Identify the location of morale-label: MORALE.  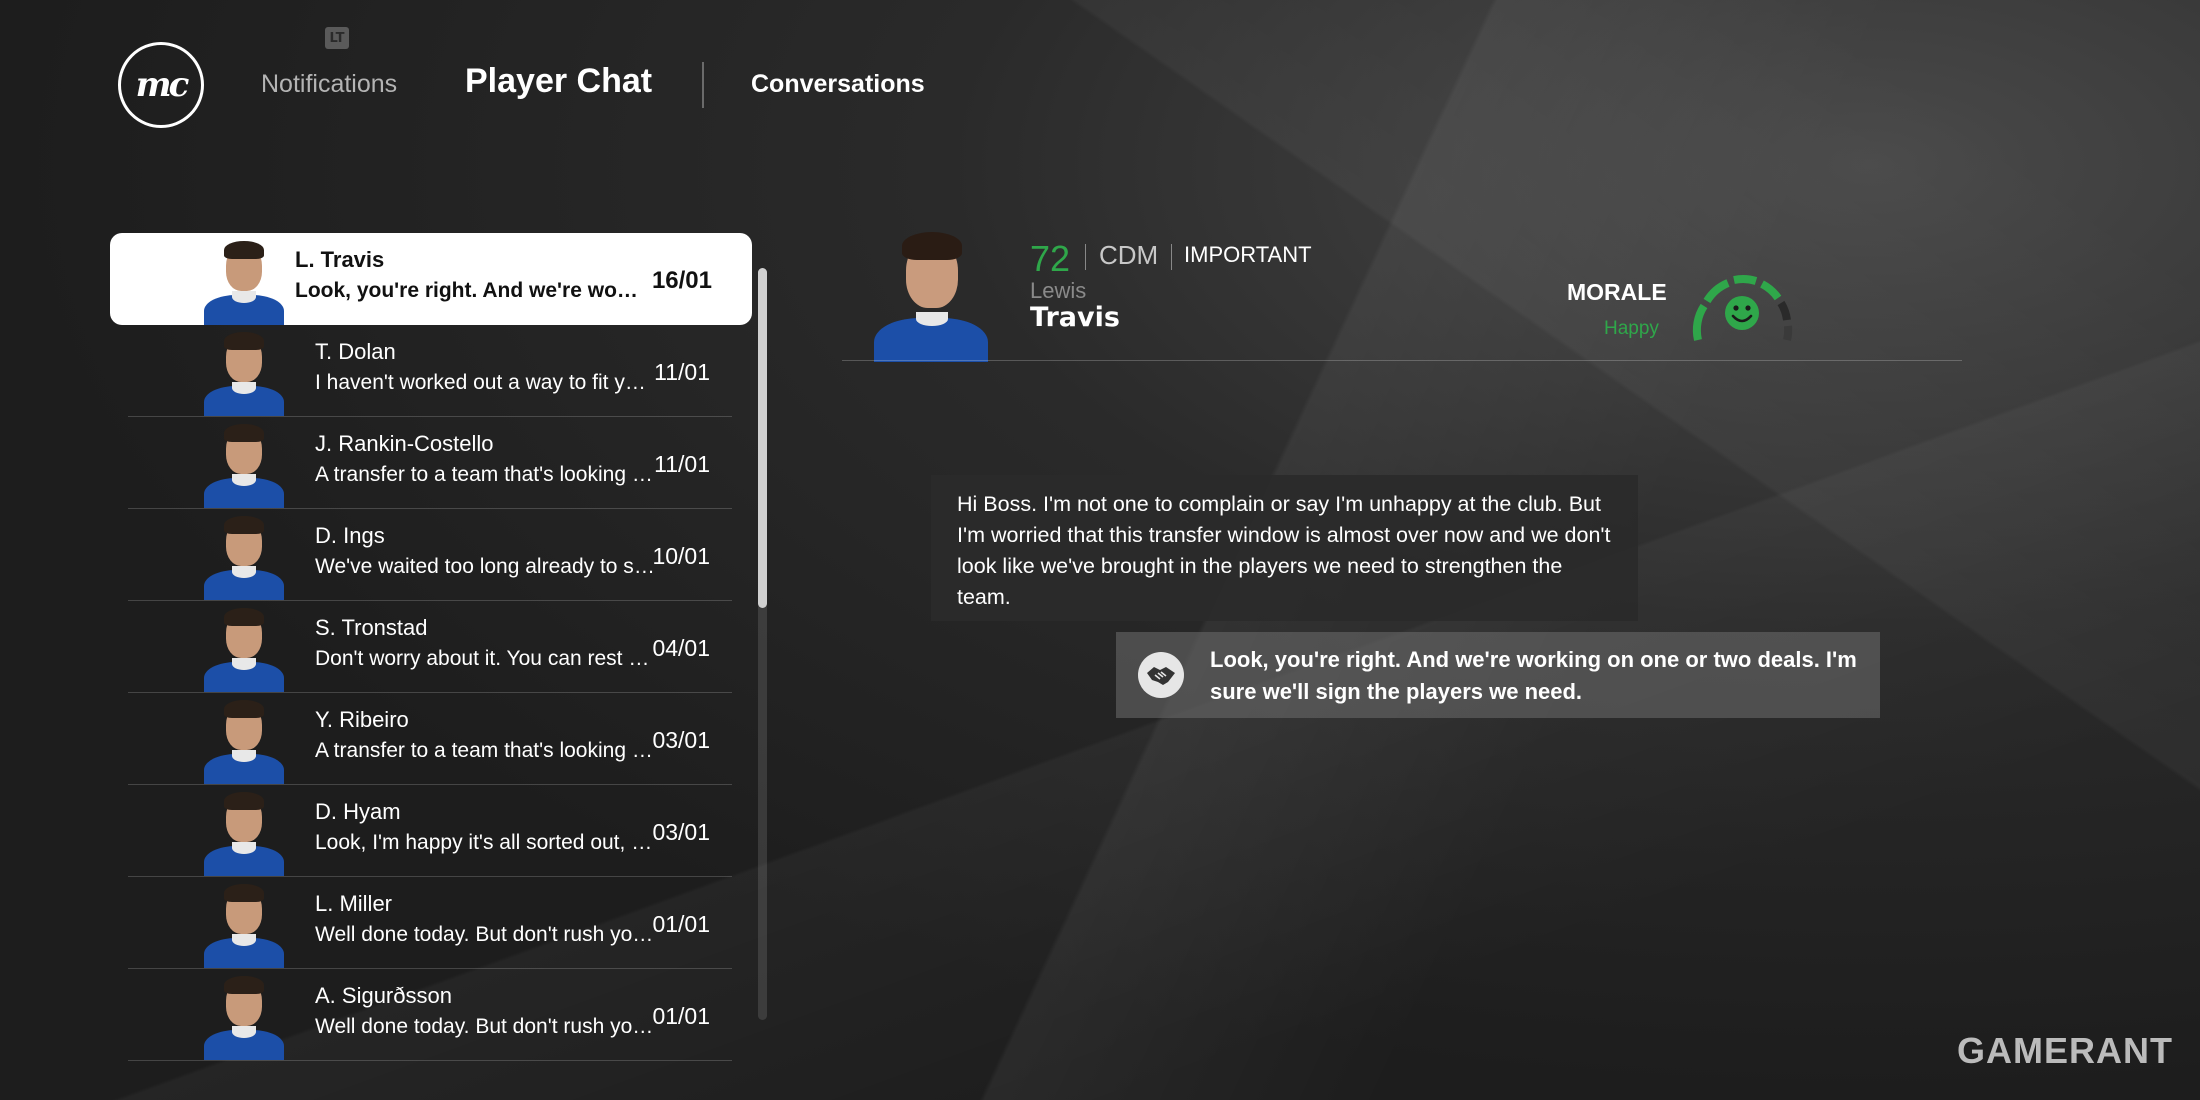
(1617, 292).